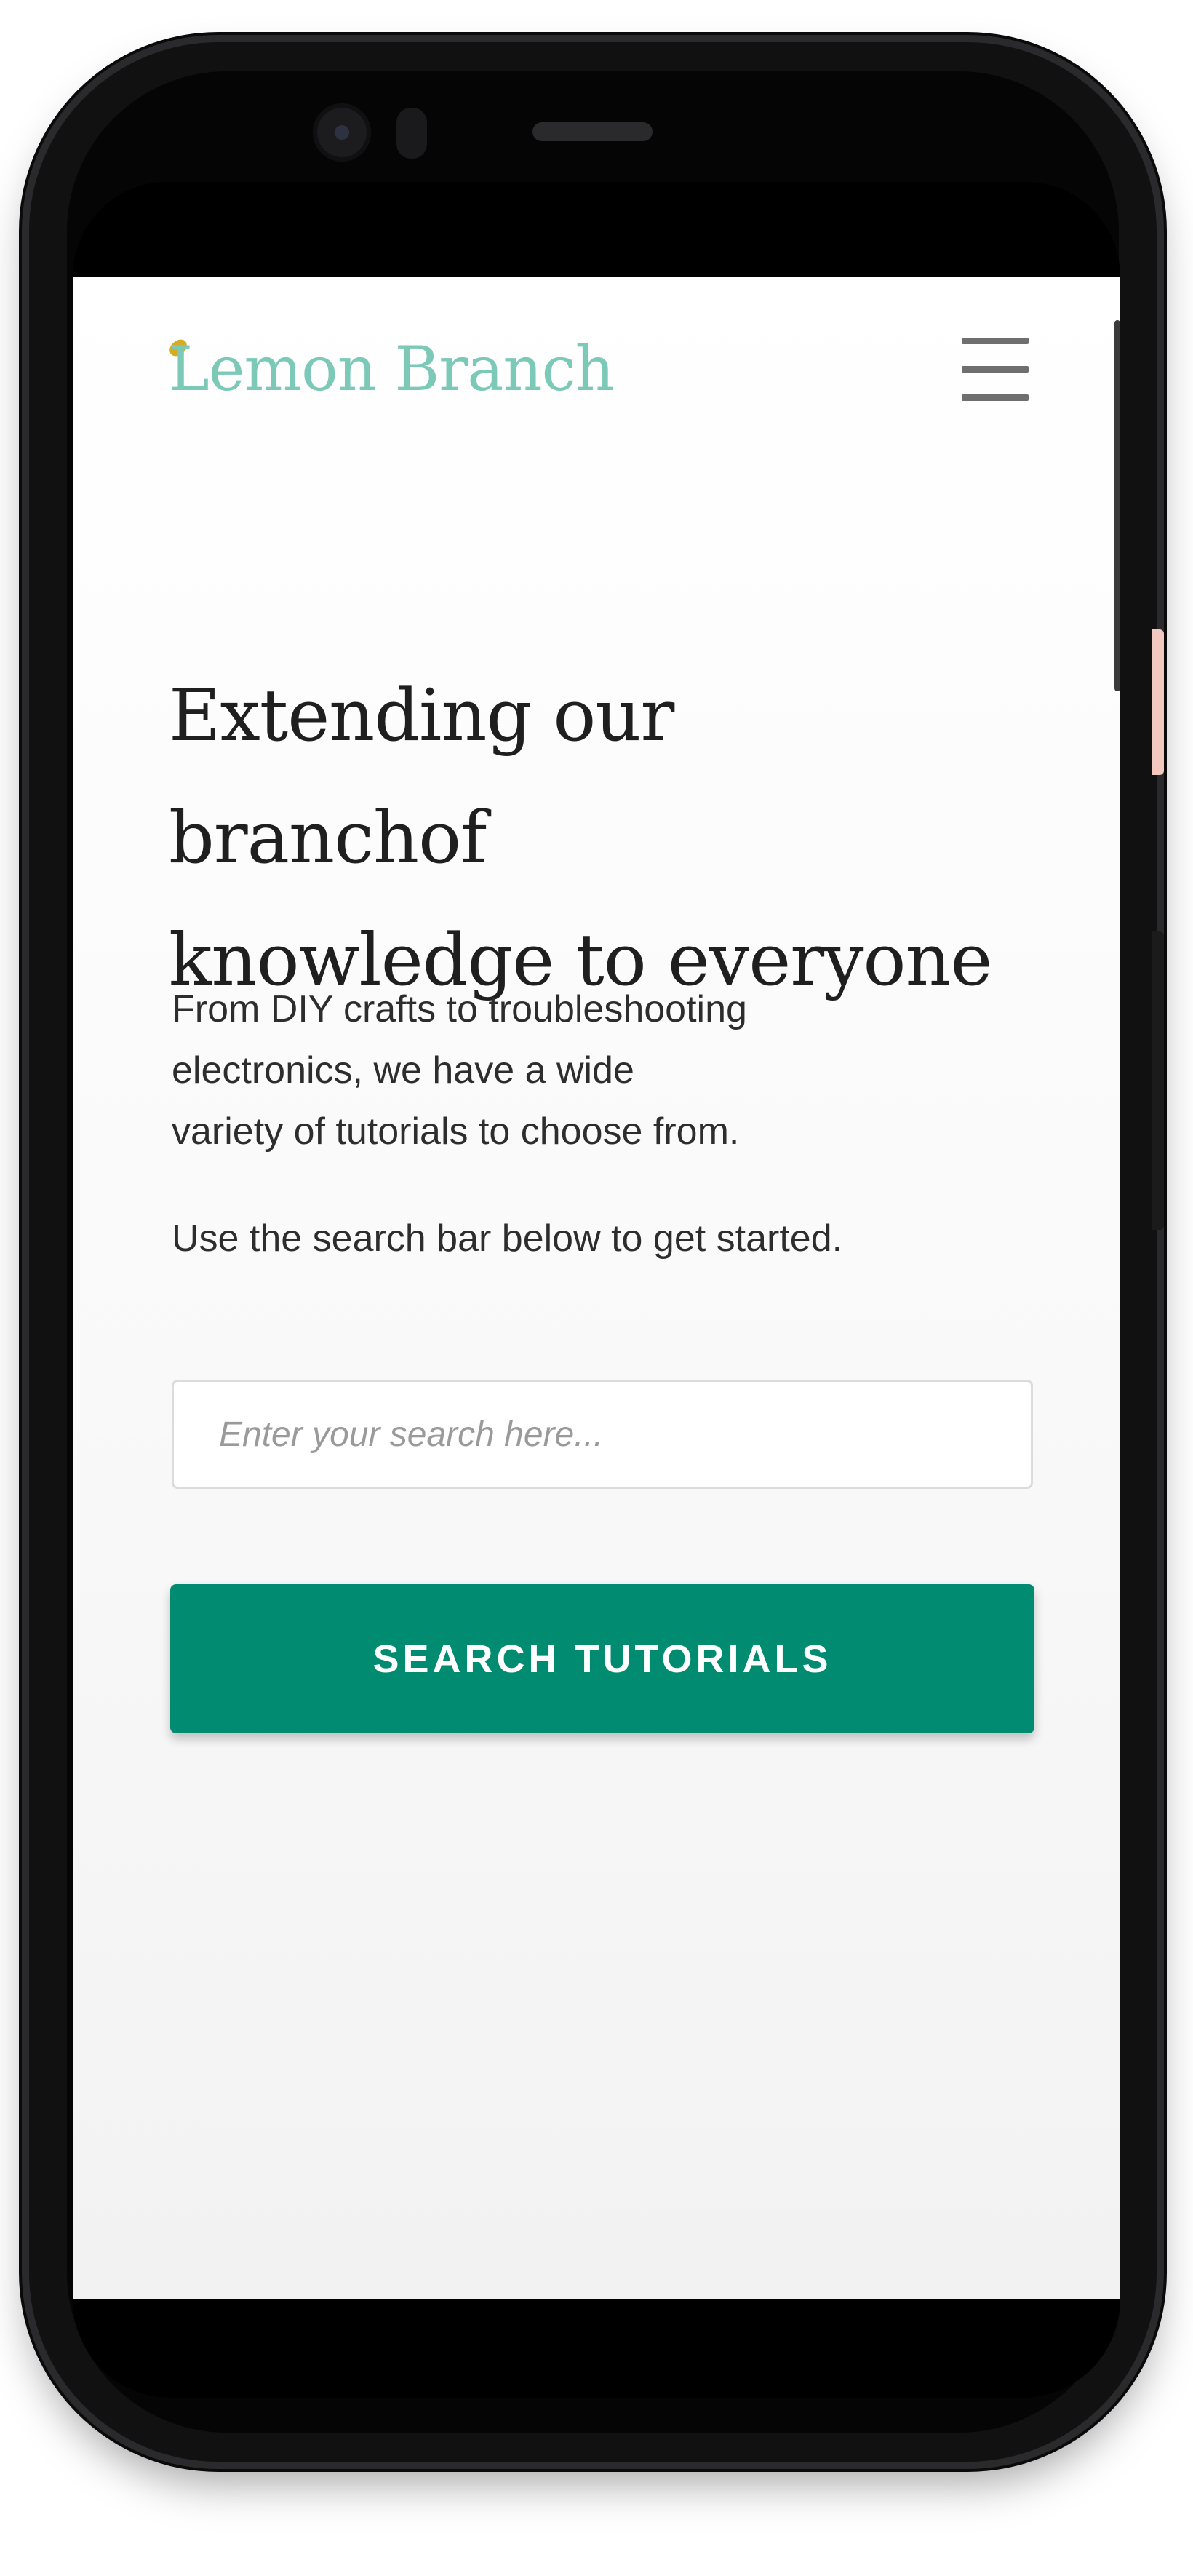 This screenshot has width=1193, height=2576. I want to click on hero-intro-line-1: From DIY crafts to troubleshooting, so click(459, 1009).